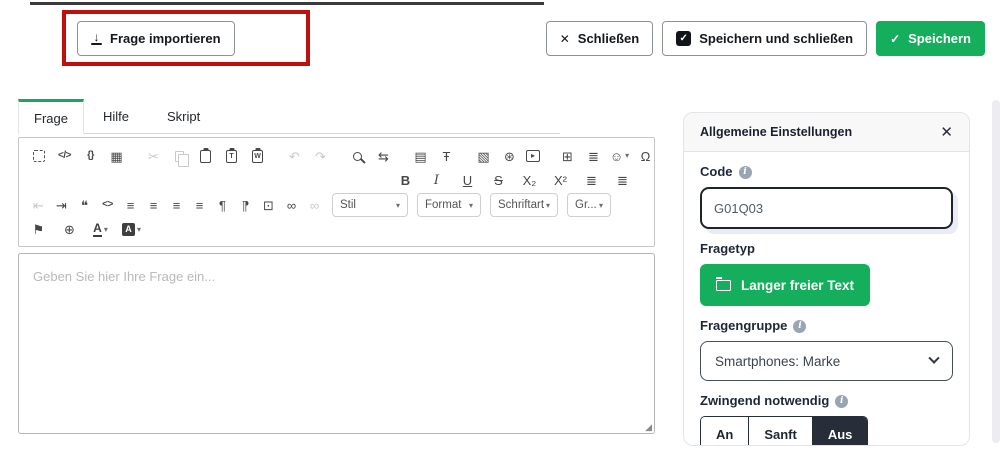 The width and height of the screenshot is (1000, 458). What do you see at coordinates (100, 230) in the screenshot?
I see `text-color-icon: A ▾` at bounding box center [100, 230].